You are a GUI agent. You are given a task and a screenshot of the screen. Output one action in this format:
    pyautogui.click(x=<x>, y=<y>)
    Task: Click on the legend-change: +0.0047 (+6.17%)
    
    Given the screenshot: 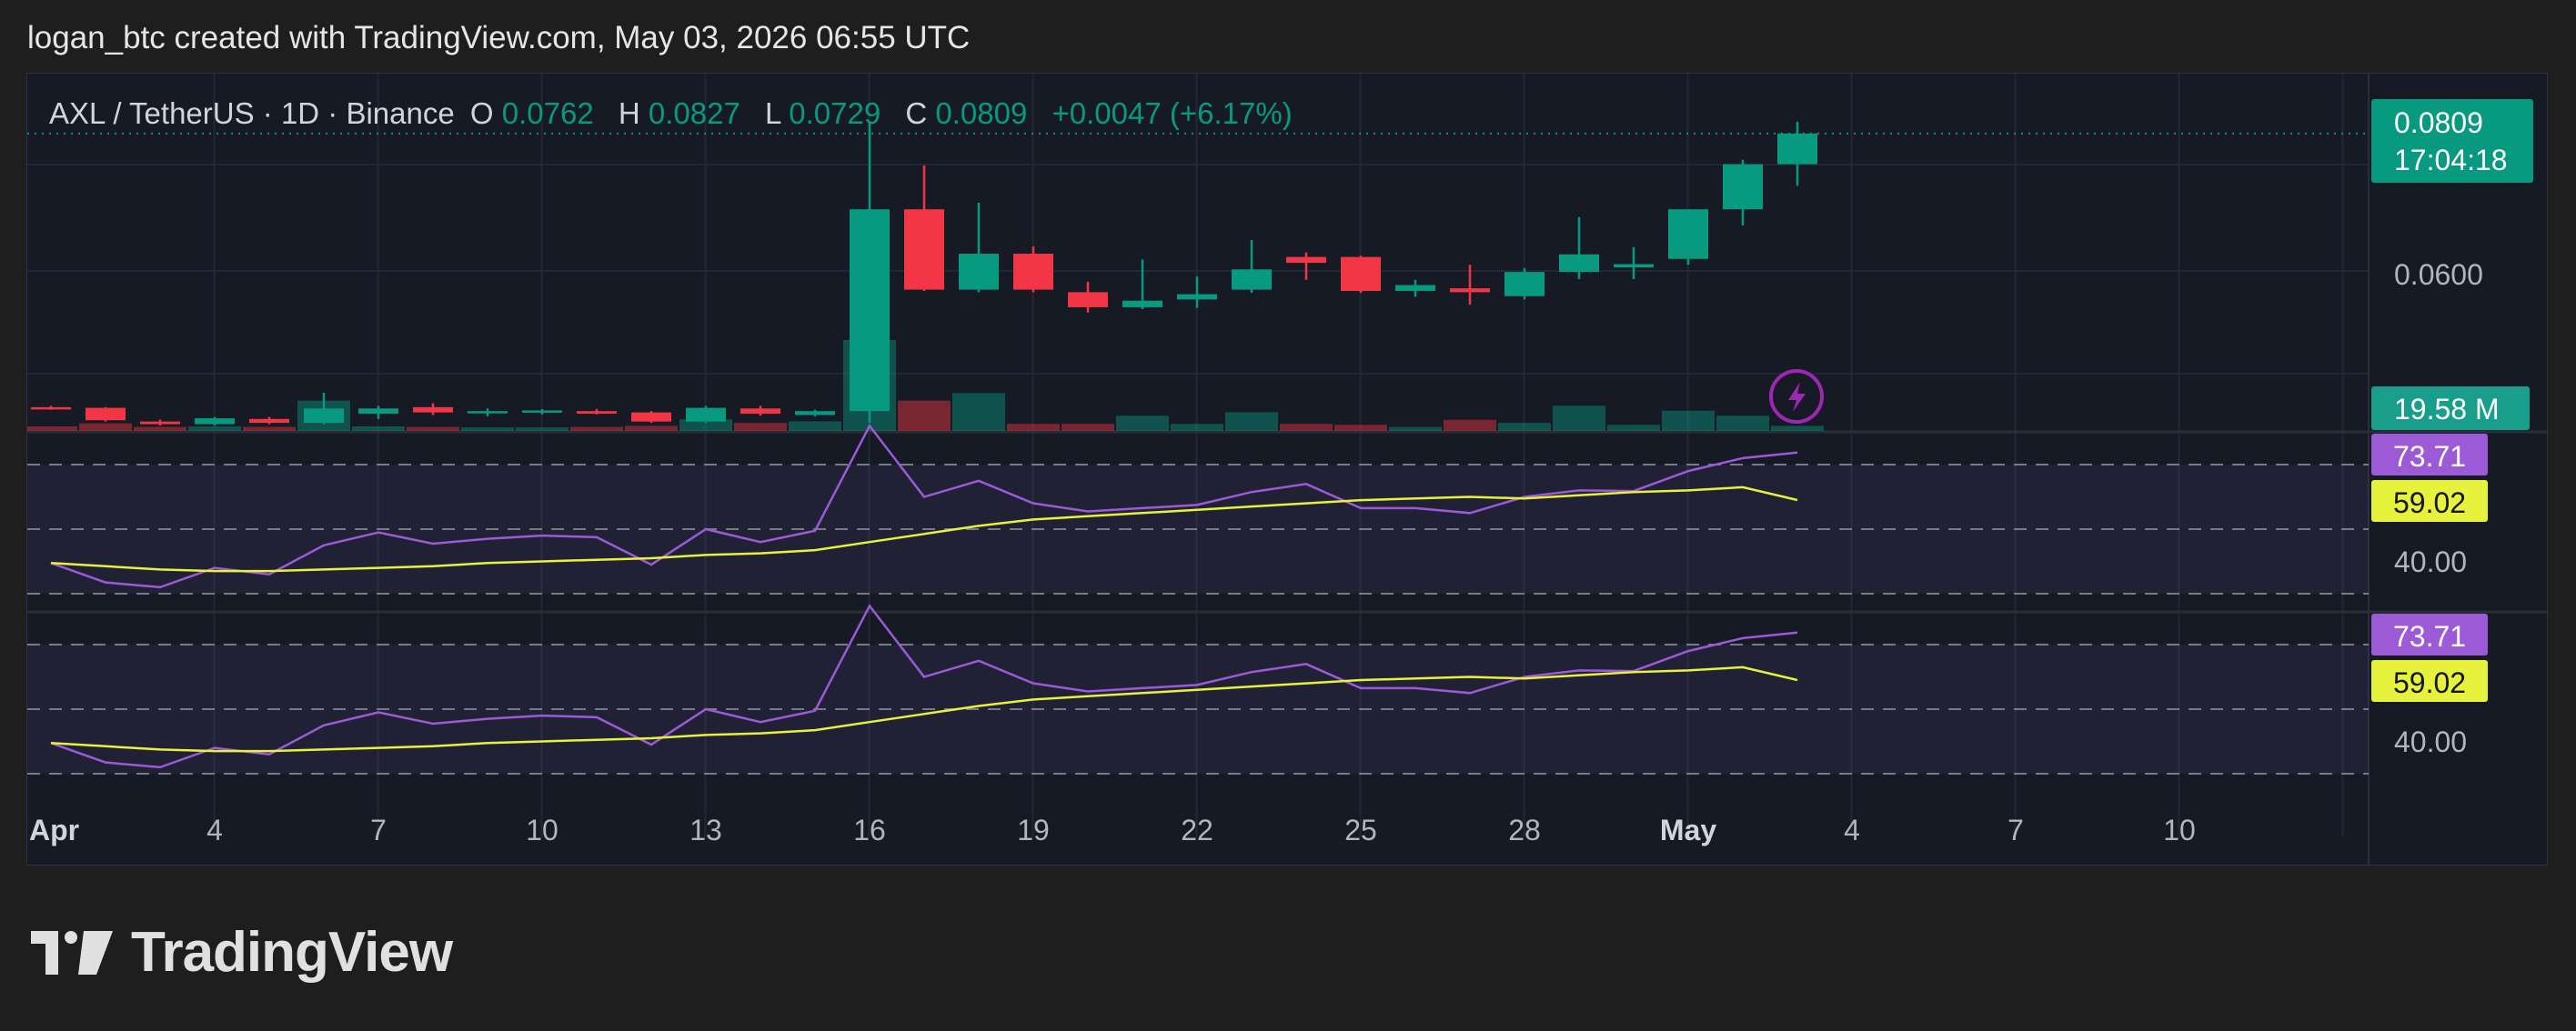 What is the action you would take?
    pyautogui.click(x=1172, y=113)
    